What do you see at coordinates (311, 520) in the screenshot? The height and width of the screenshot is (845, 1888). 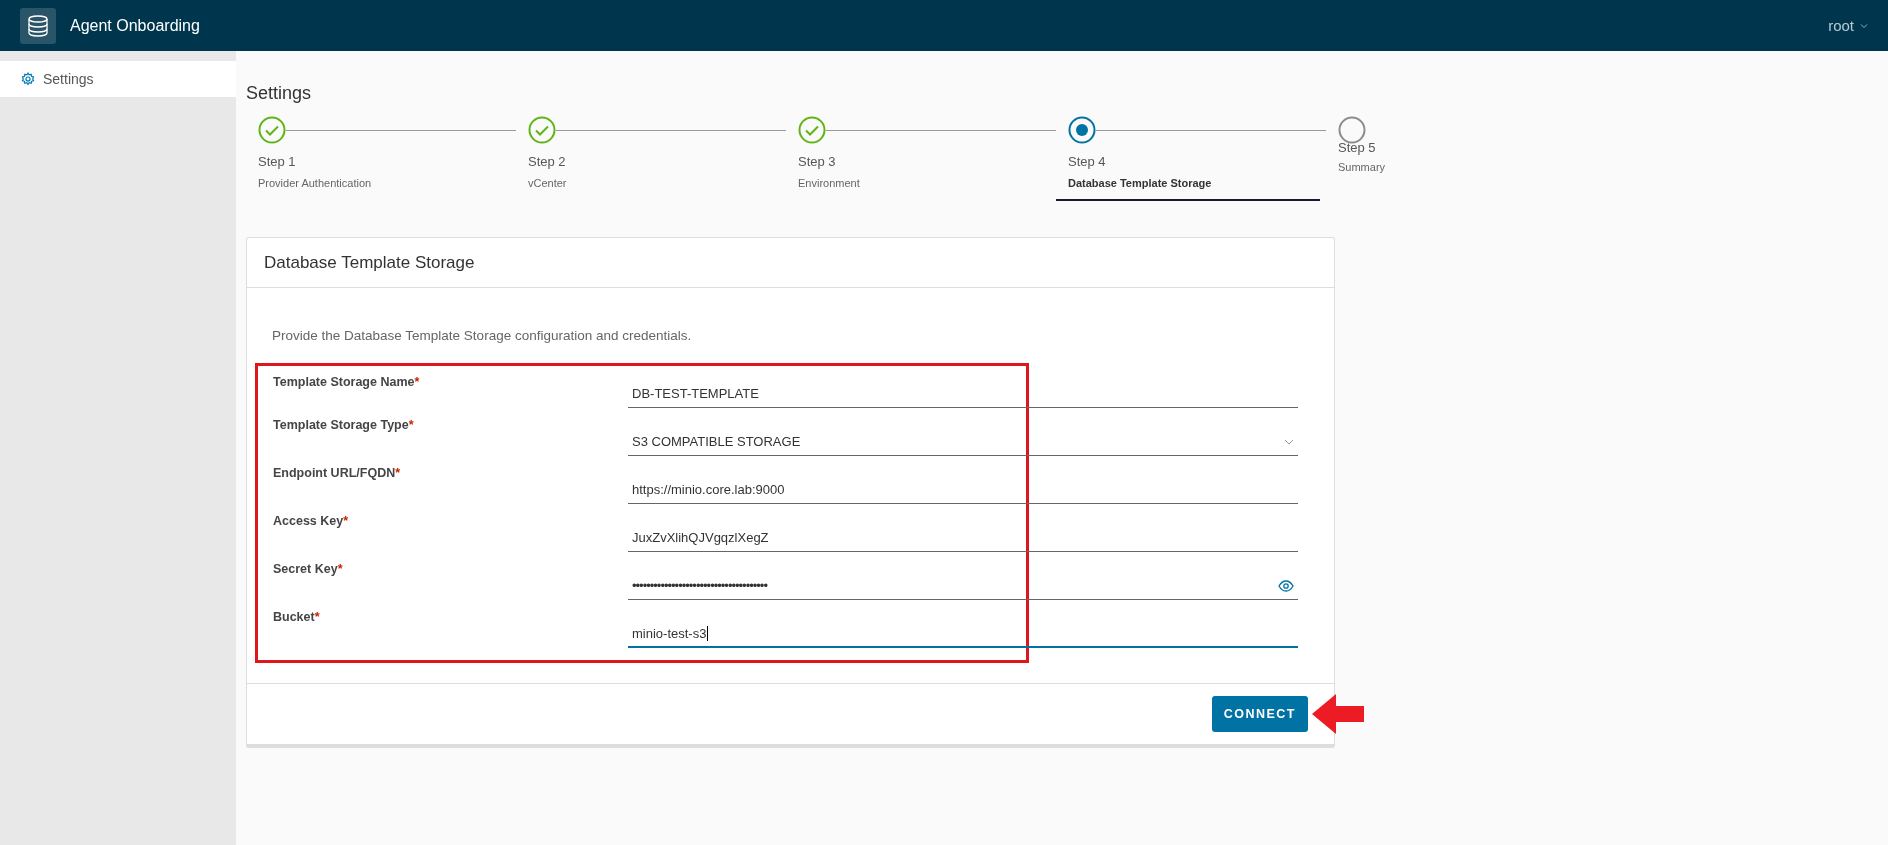 I see `field-label: Access Key*` at bounding box center [311, 520].